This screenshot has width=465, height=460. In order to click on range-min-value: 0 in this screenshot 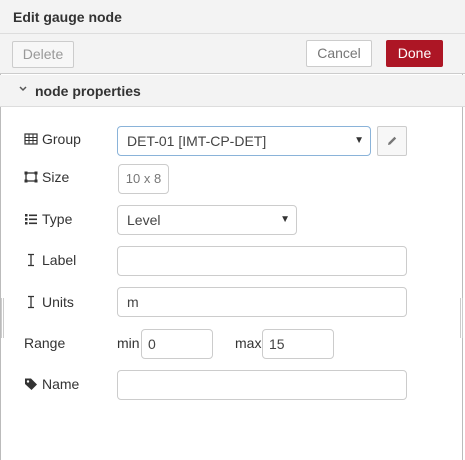, I will do `click(152, 344)`.